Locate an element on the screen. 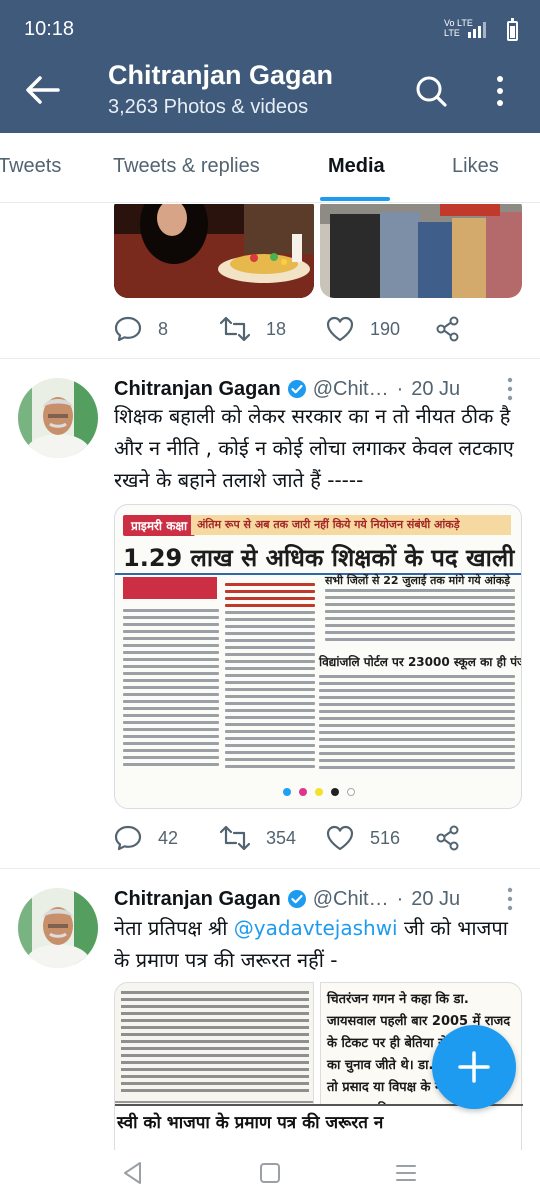 The height and width of the screenshot is (1200, 540). system-nav-bar is located at coordinates (270, 1175).